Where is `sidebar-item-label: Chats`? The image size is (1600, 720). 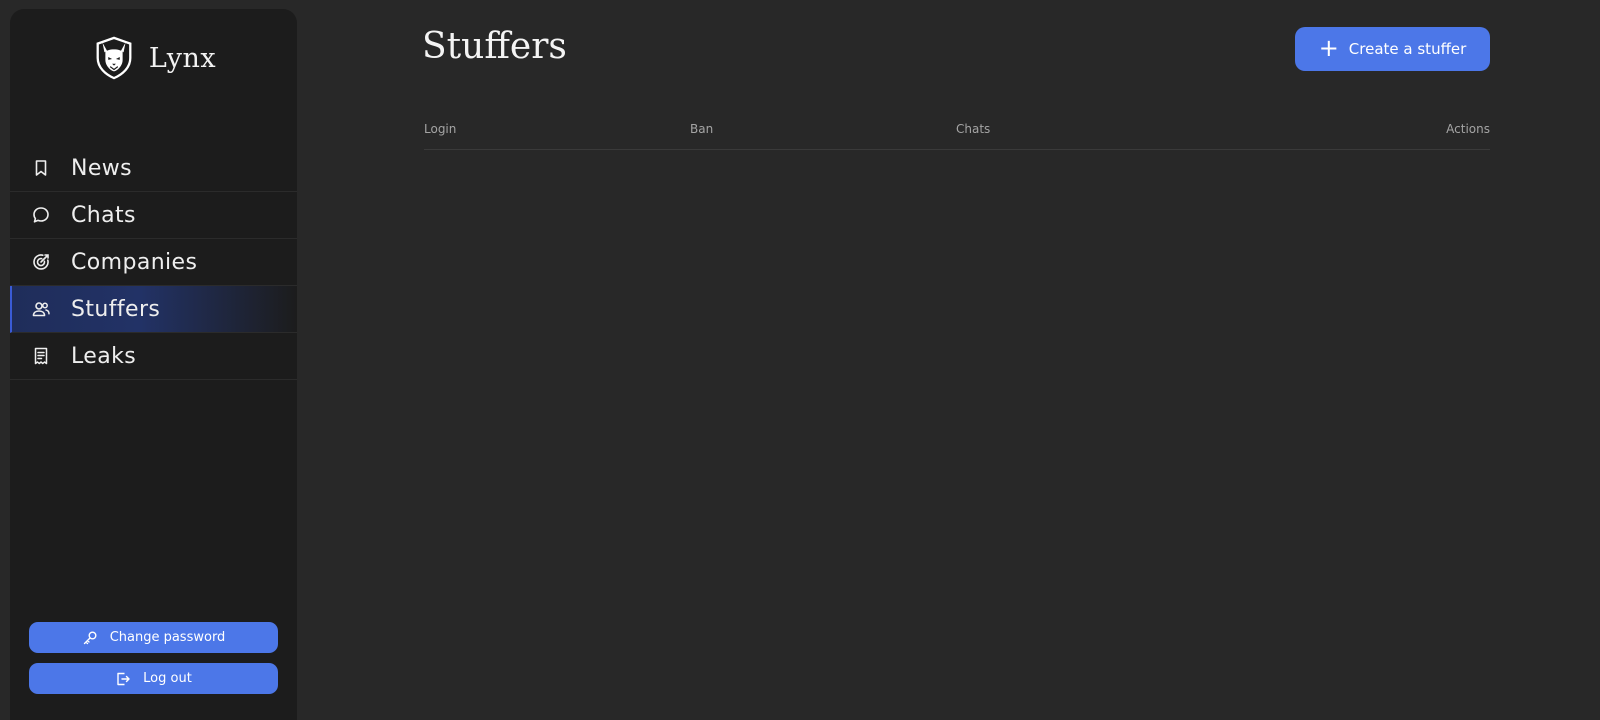
sidebar-item-label: Chats is located at coordinates (103, 215).